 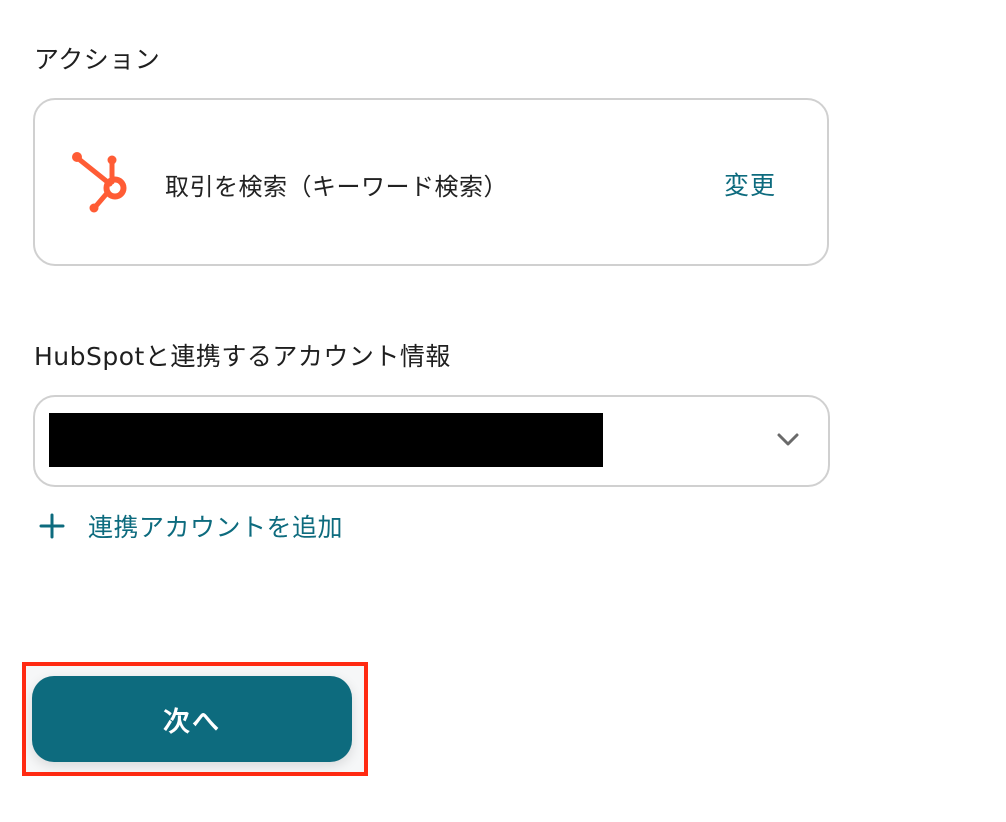 What do you see at coordinates (242, 356) in the screenshot?
I see `account-section-label: HubSpotと連携するアカウント情報` at bounding box center [242, 356].